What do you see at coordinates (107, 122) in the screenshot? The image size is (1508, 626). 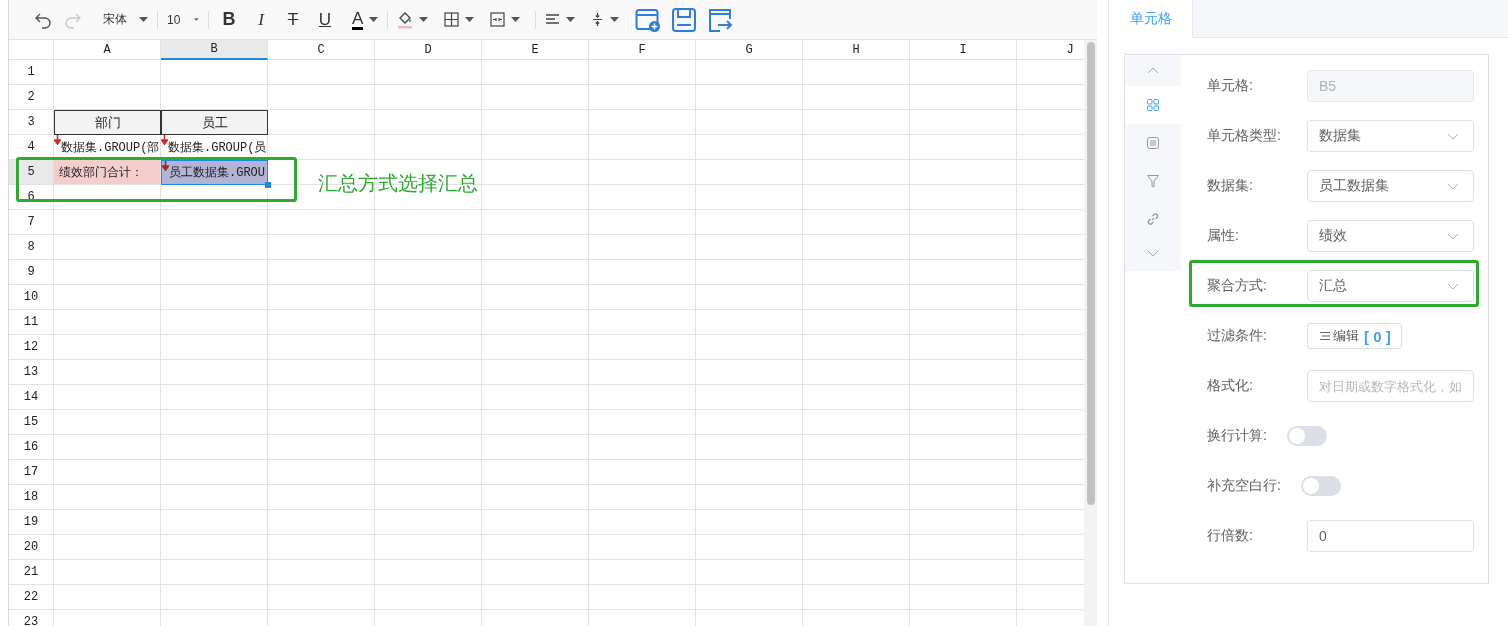 I see `table-cell: 部门` at bounding box center [107, 122].